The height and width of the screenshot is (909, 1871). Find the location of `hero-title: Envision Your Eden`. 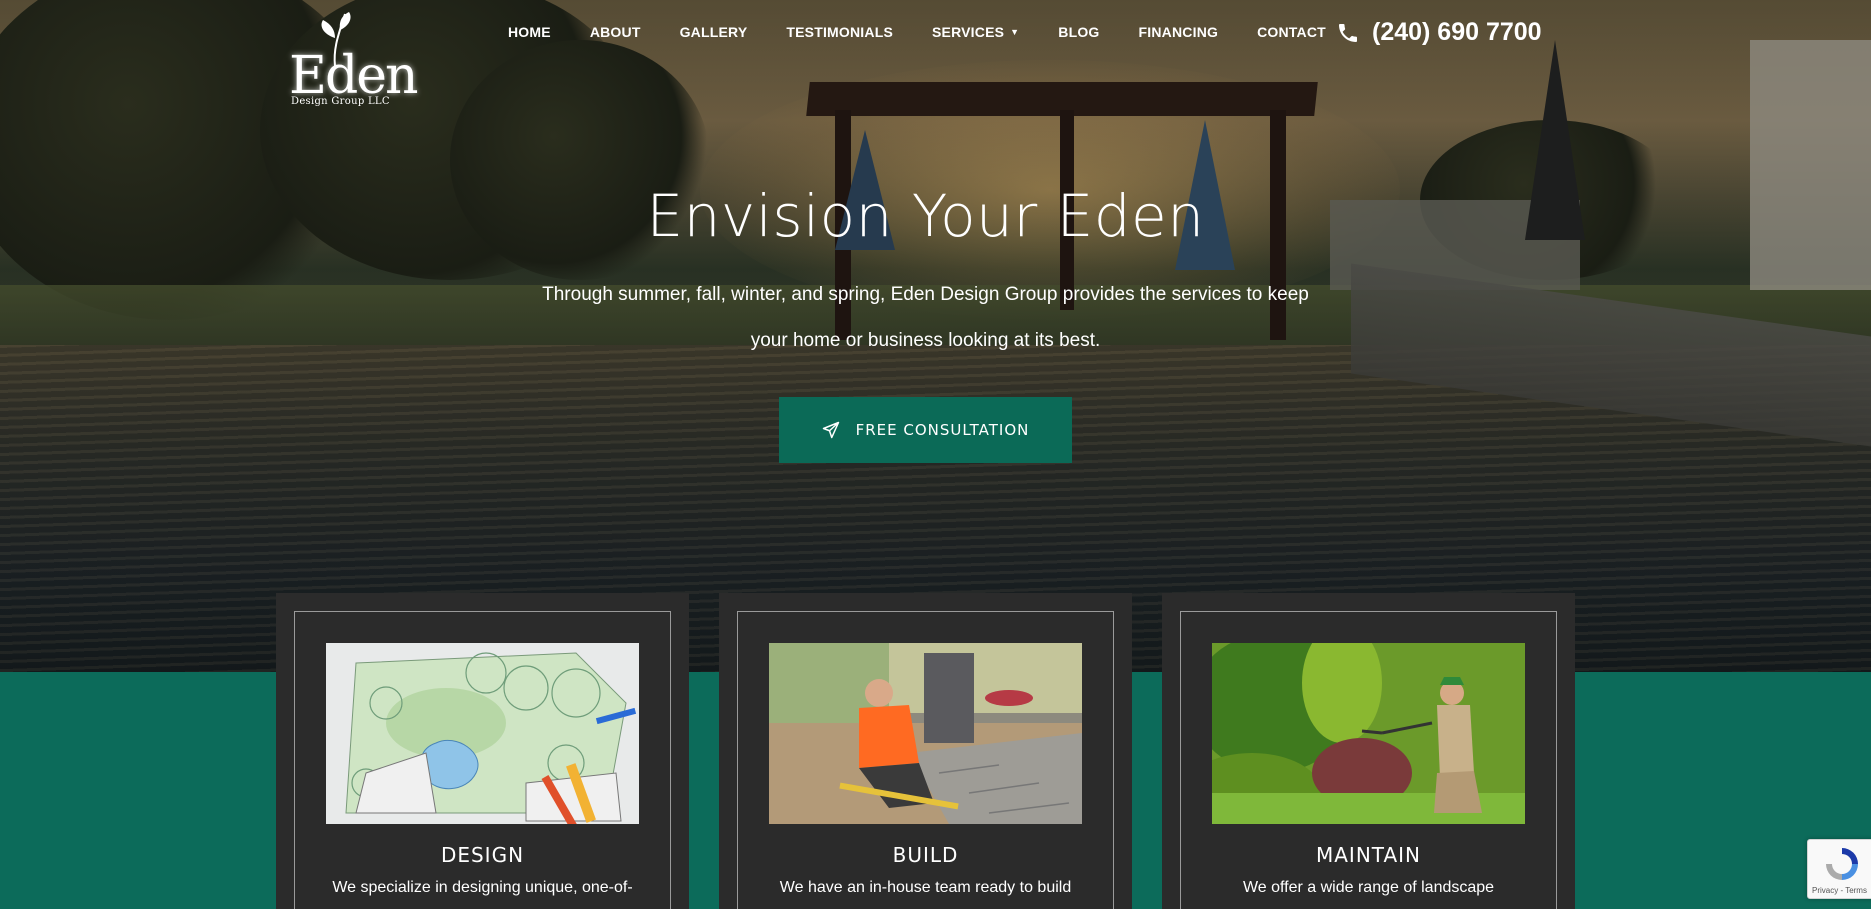

hero-title: Envision Your Eden is located at coordinates (925, 216).